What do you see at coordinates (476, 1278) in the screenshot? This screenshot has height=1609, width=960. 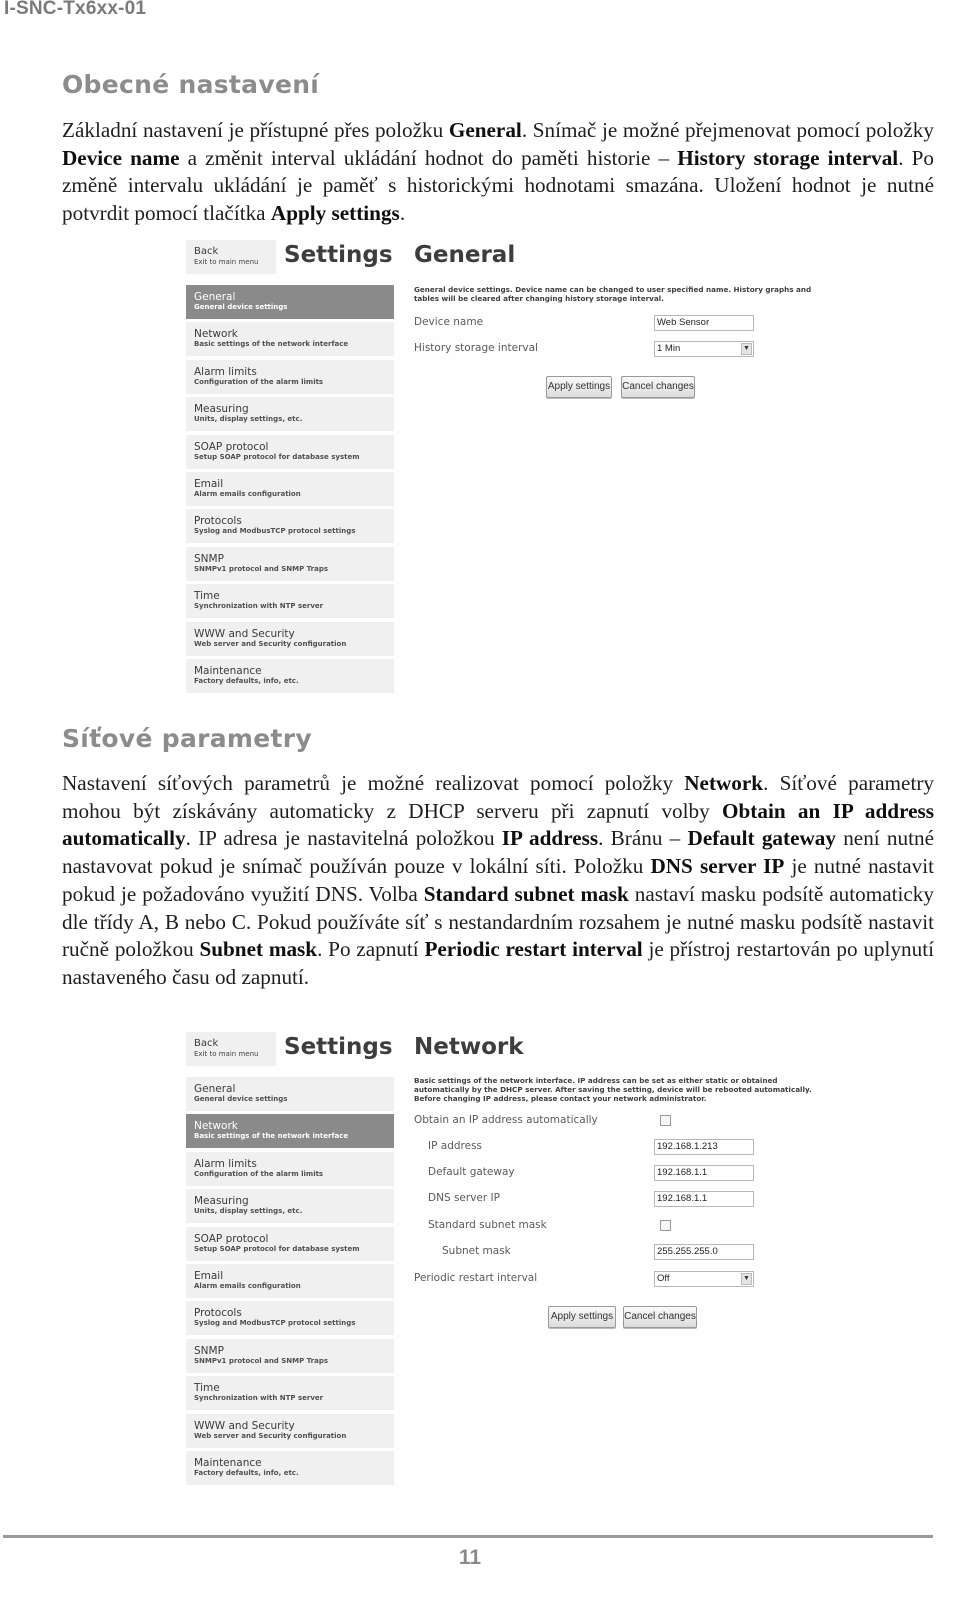 I see `restart-interval-label: Periodic restart interval` at bounding box center [476, 1278].